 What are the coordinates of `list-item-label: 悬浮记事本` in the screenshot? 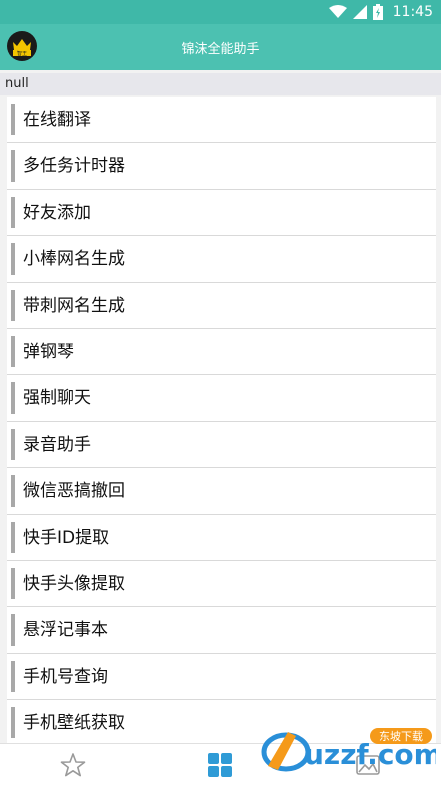 It's located at (65, 630).